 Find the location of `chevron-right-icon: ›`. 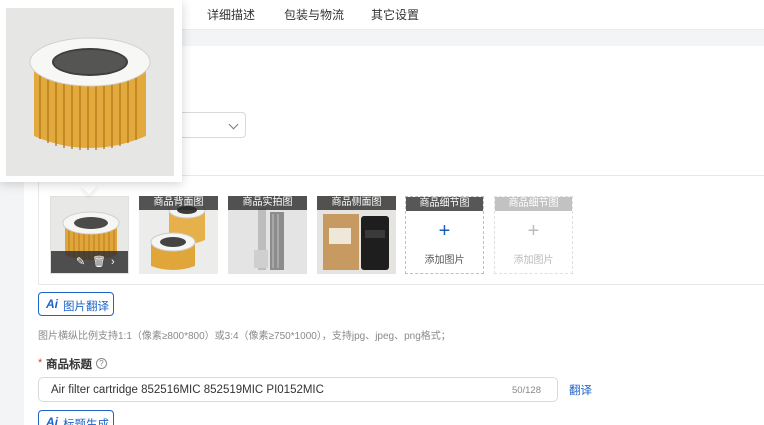

chevron-right-icon: › is located at coordinates (113, 262).